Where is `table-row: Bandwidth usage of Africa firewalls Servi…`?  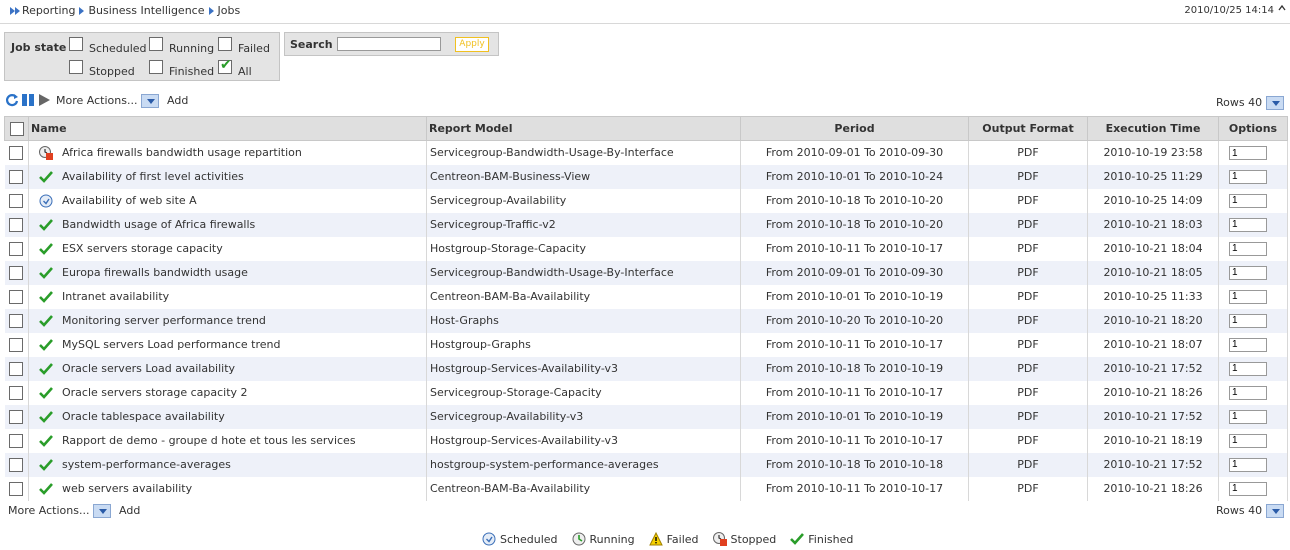
table-row: Bandwidth usage of Africa firewalls Servi… is located at coordinates (646, 224).